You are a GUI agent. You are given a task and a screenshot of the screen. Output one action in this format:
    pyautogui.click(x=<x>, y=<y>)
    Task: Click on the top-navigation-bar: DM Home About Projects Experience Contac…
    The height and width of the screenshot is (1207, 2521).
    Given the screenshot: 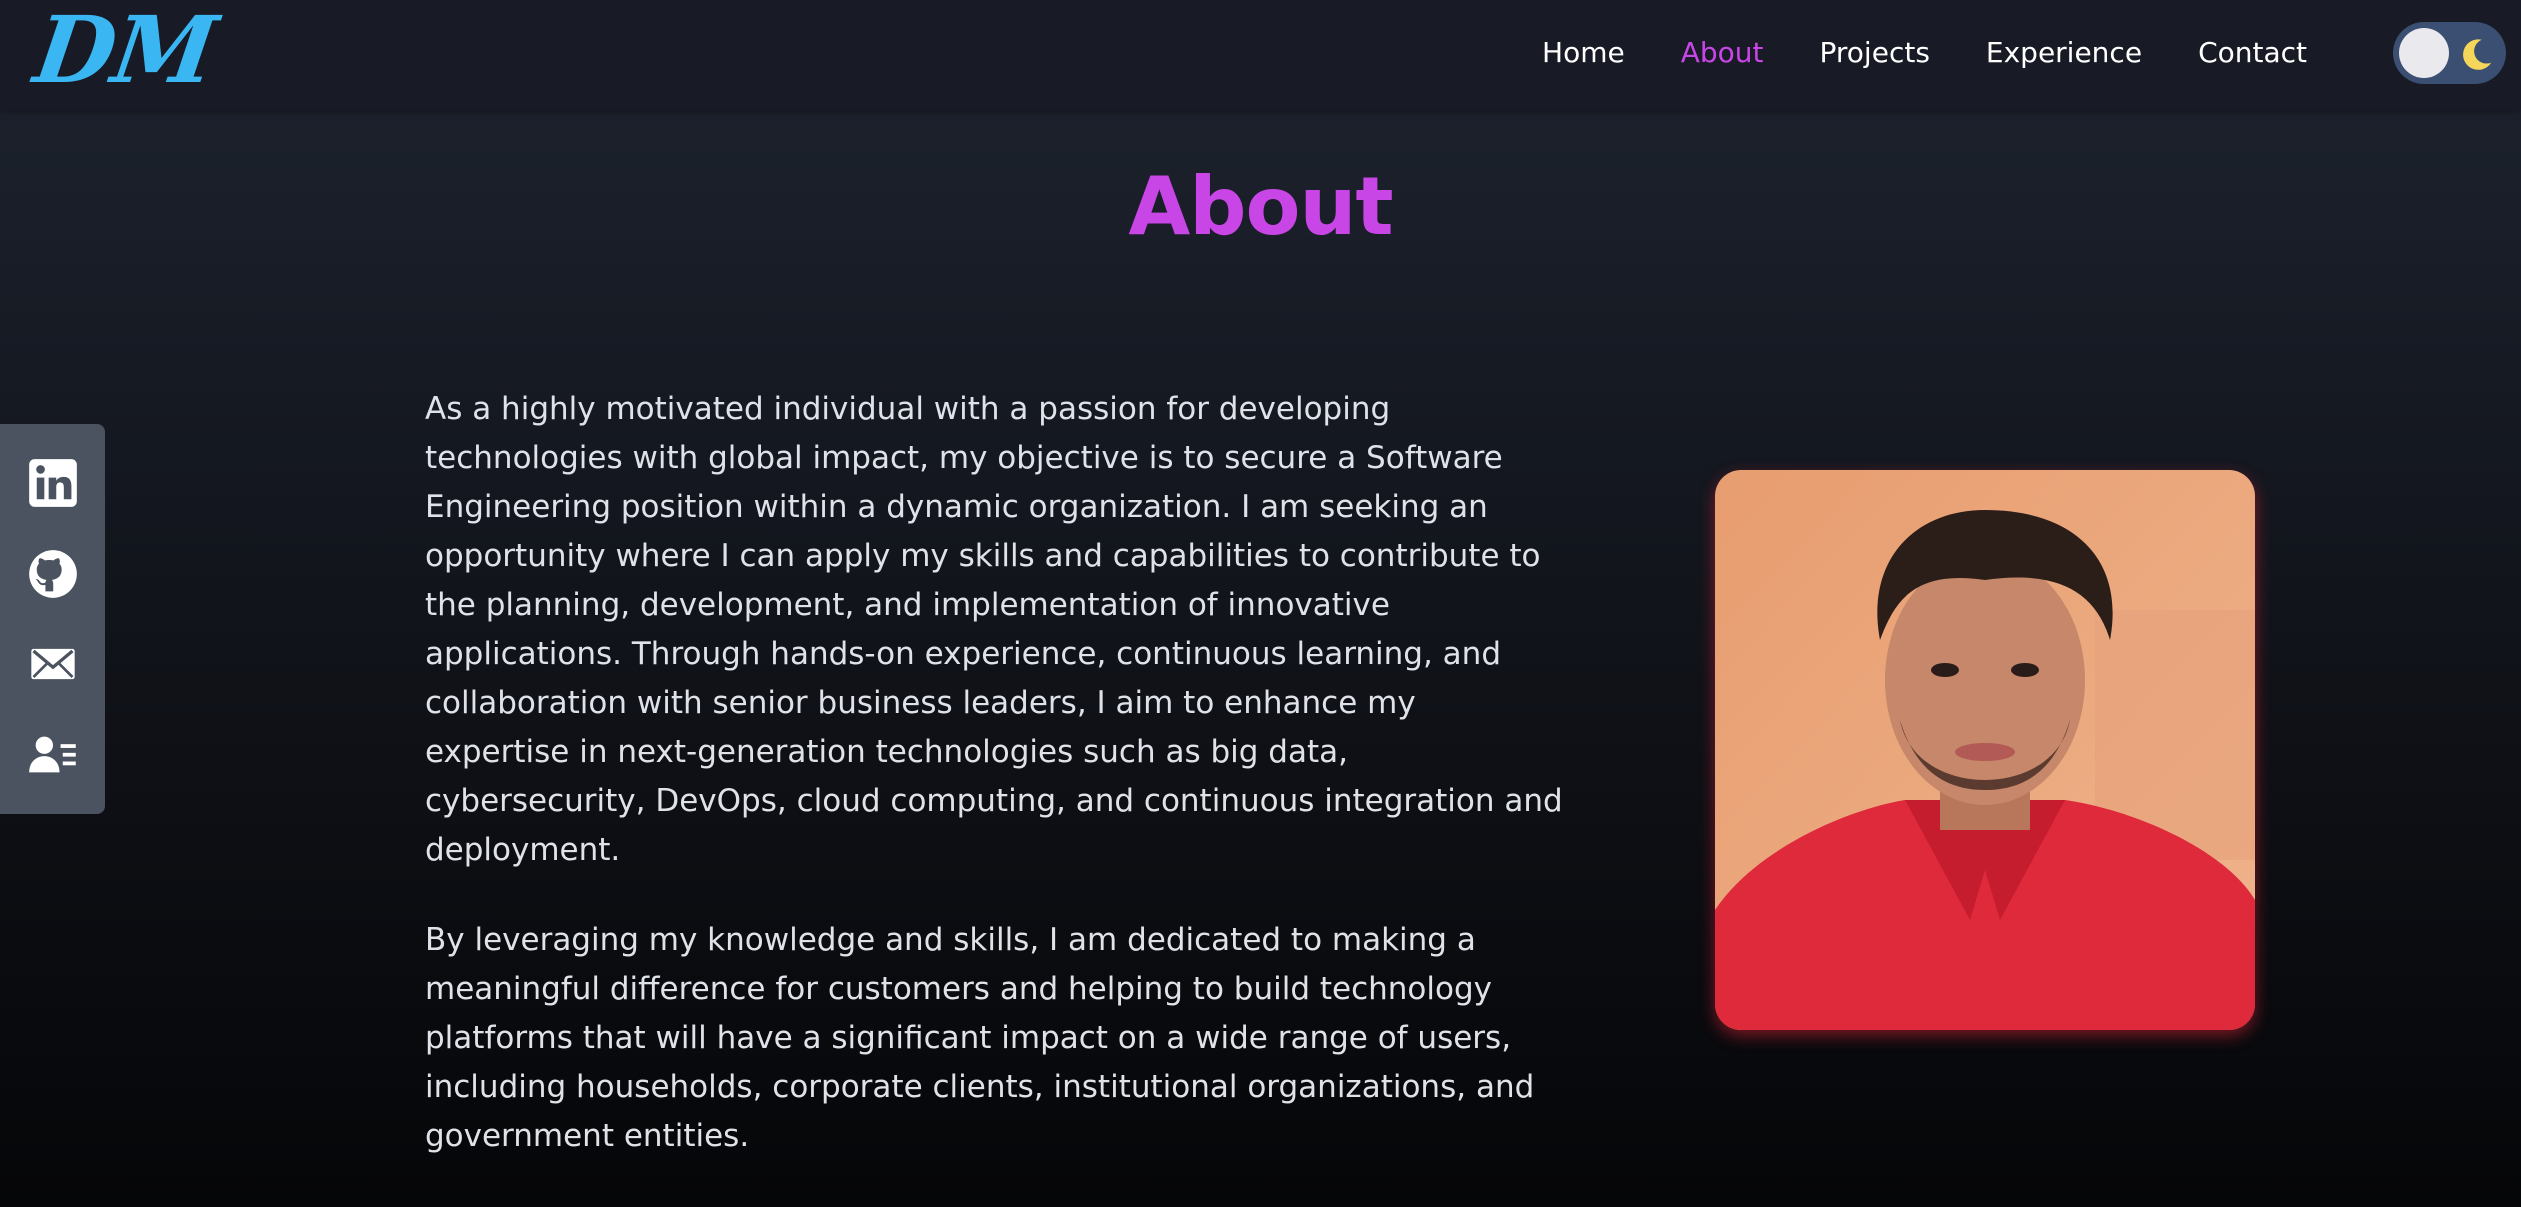 What is the action you would take?
    pyautogui.click(x=1260, y=55)
    